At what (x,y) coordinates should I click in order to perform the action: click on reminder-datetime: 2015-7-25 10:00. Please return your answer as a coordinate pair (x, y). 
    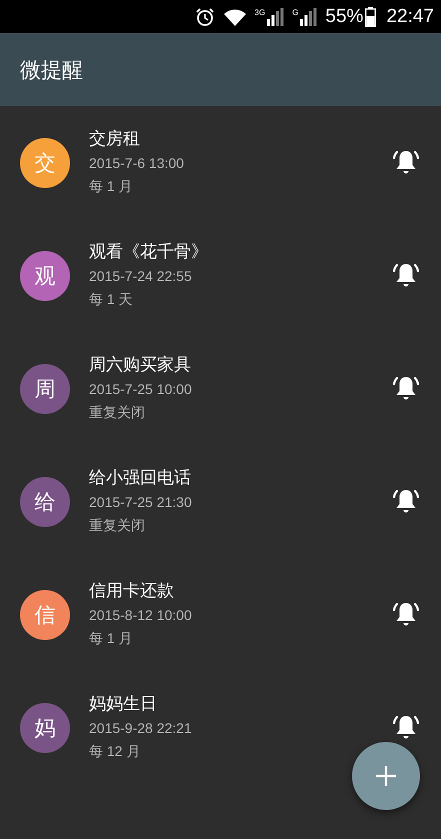
    Looking at the image, I should click on (141, 389).